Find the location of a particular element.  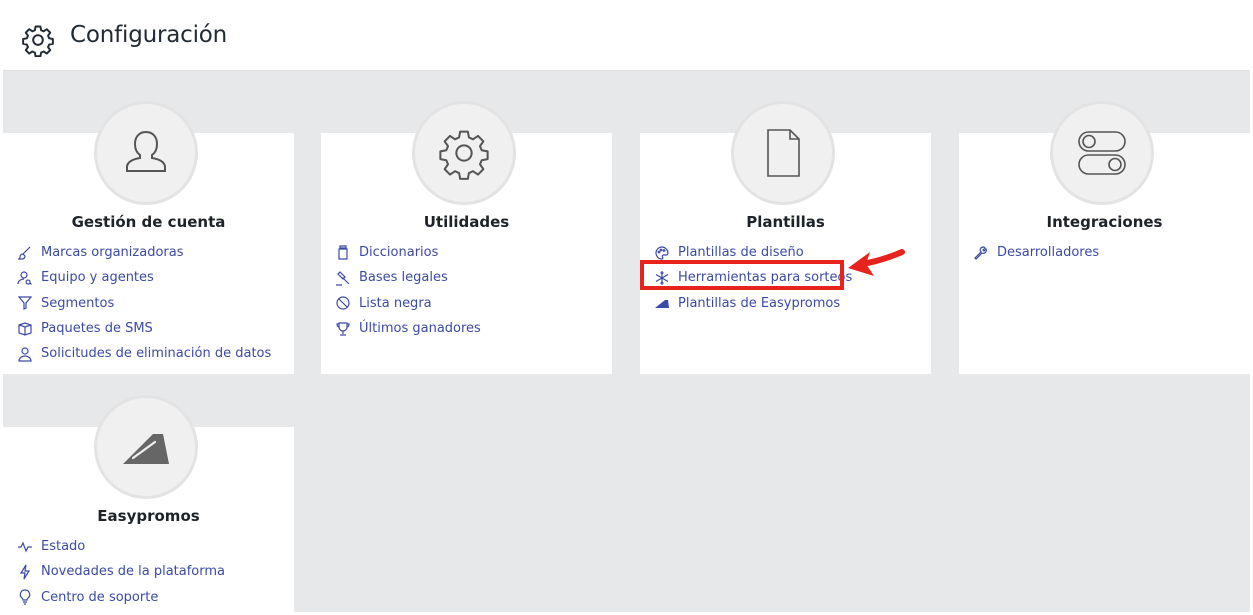

red-arrow-annotation is located at coordinates (876, 262).